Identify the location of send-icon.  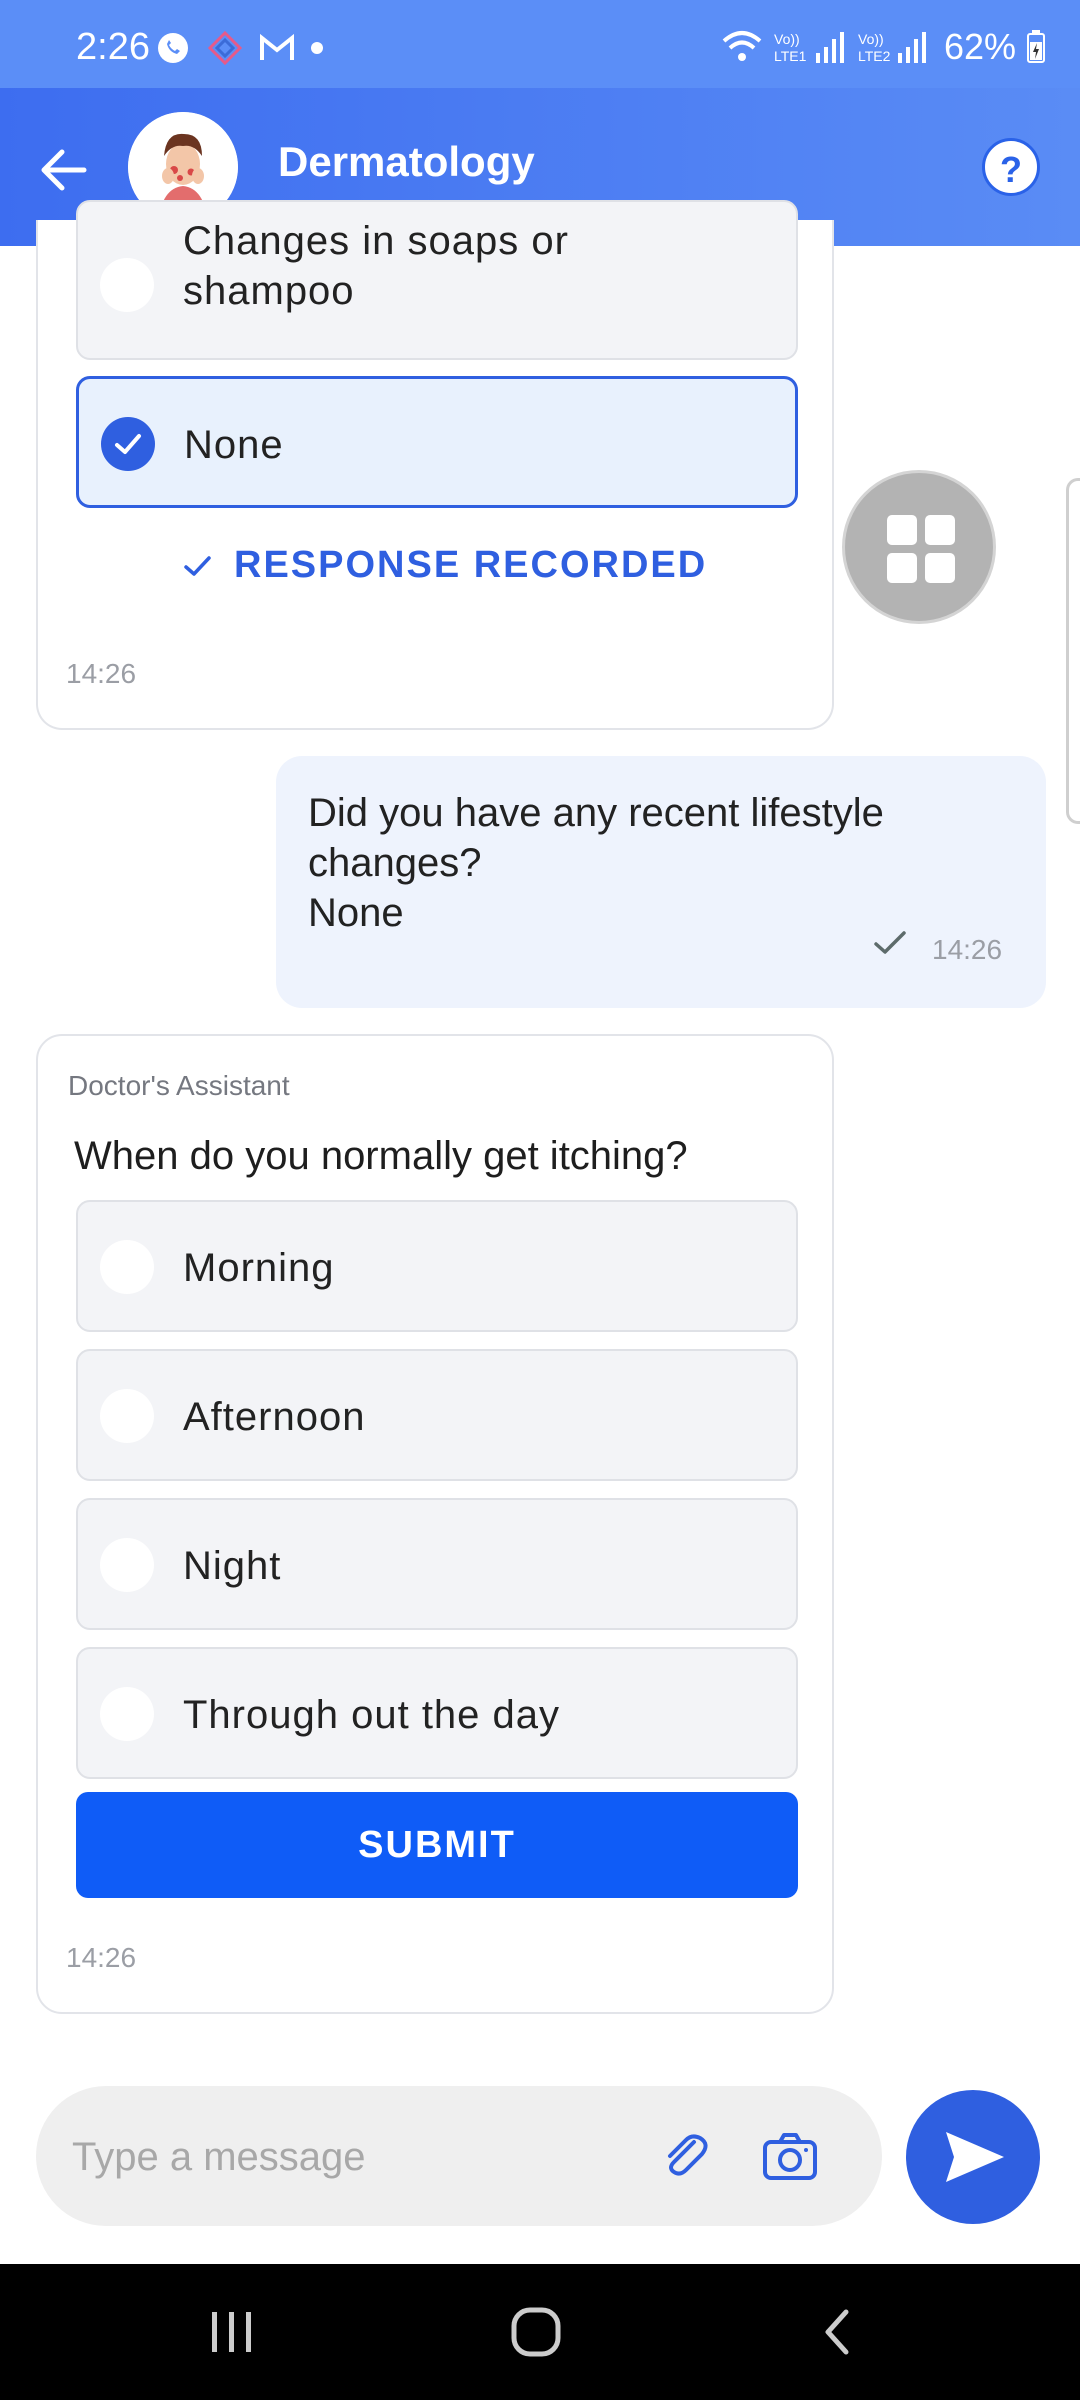
(975, 2157).